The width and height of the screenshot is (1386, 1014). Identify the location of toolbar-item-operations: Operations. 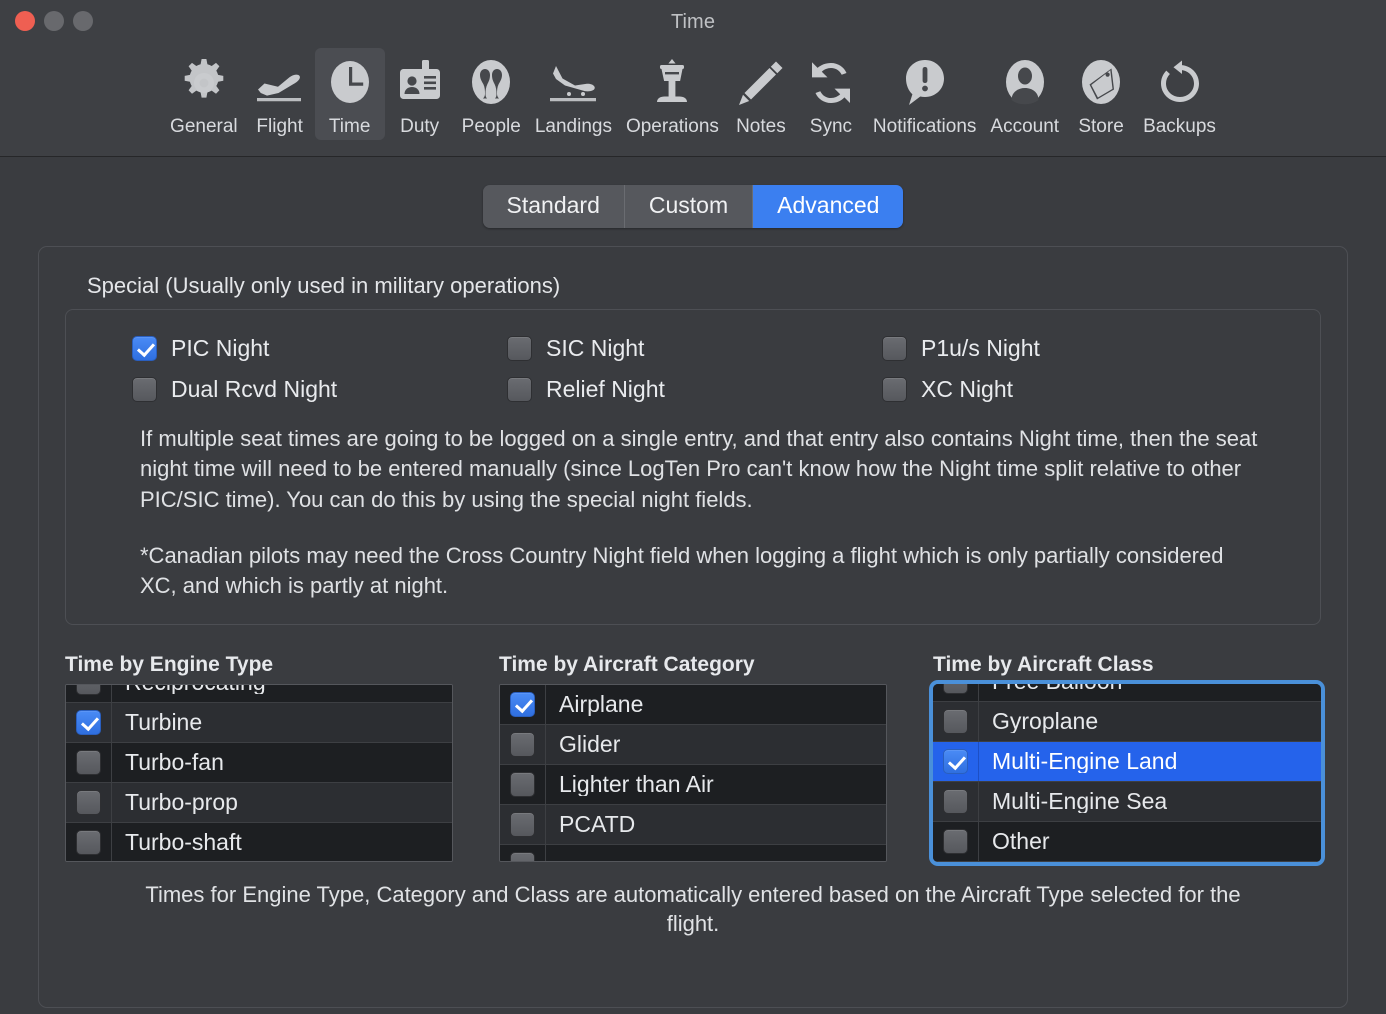
(672, 94).